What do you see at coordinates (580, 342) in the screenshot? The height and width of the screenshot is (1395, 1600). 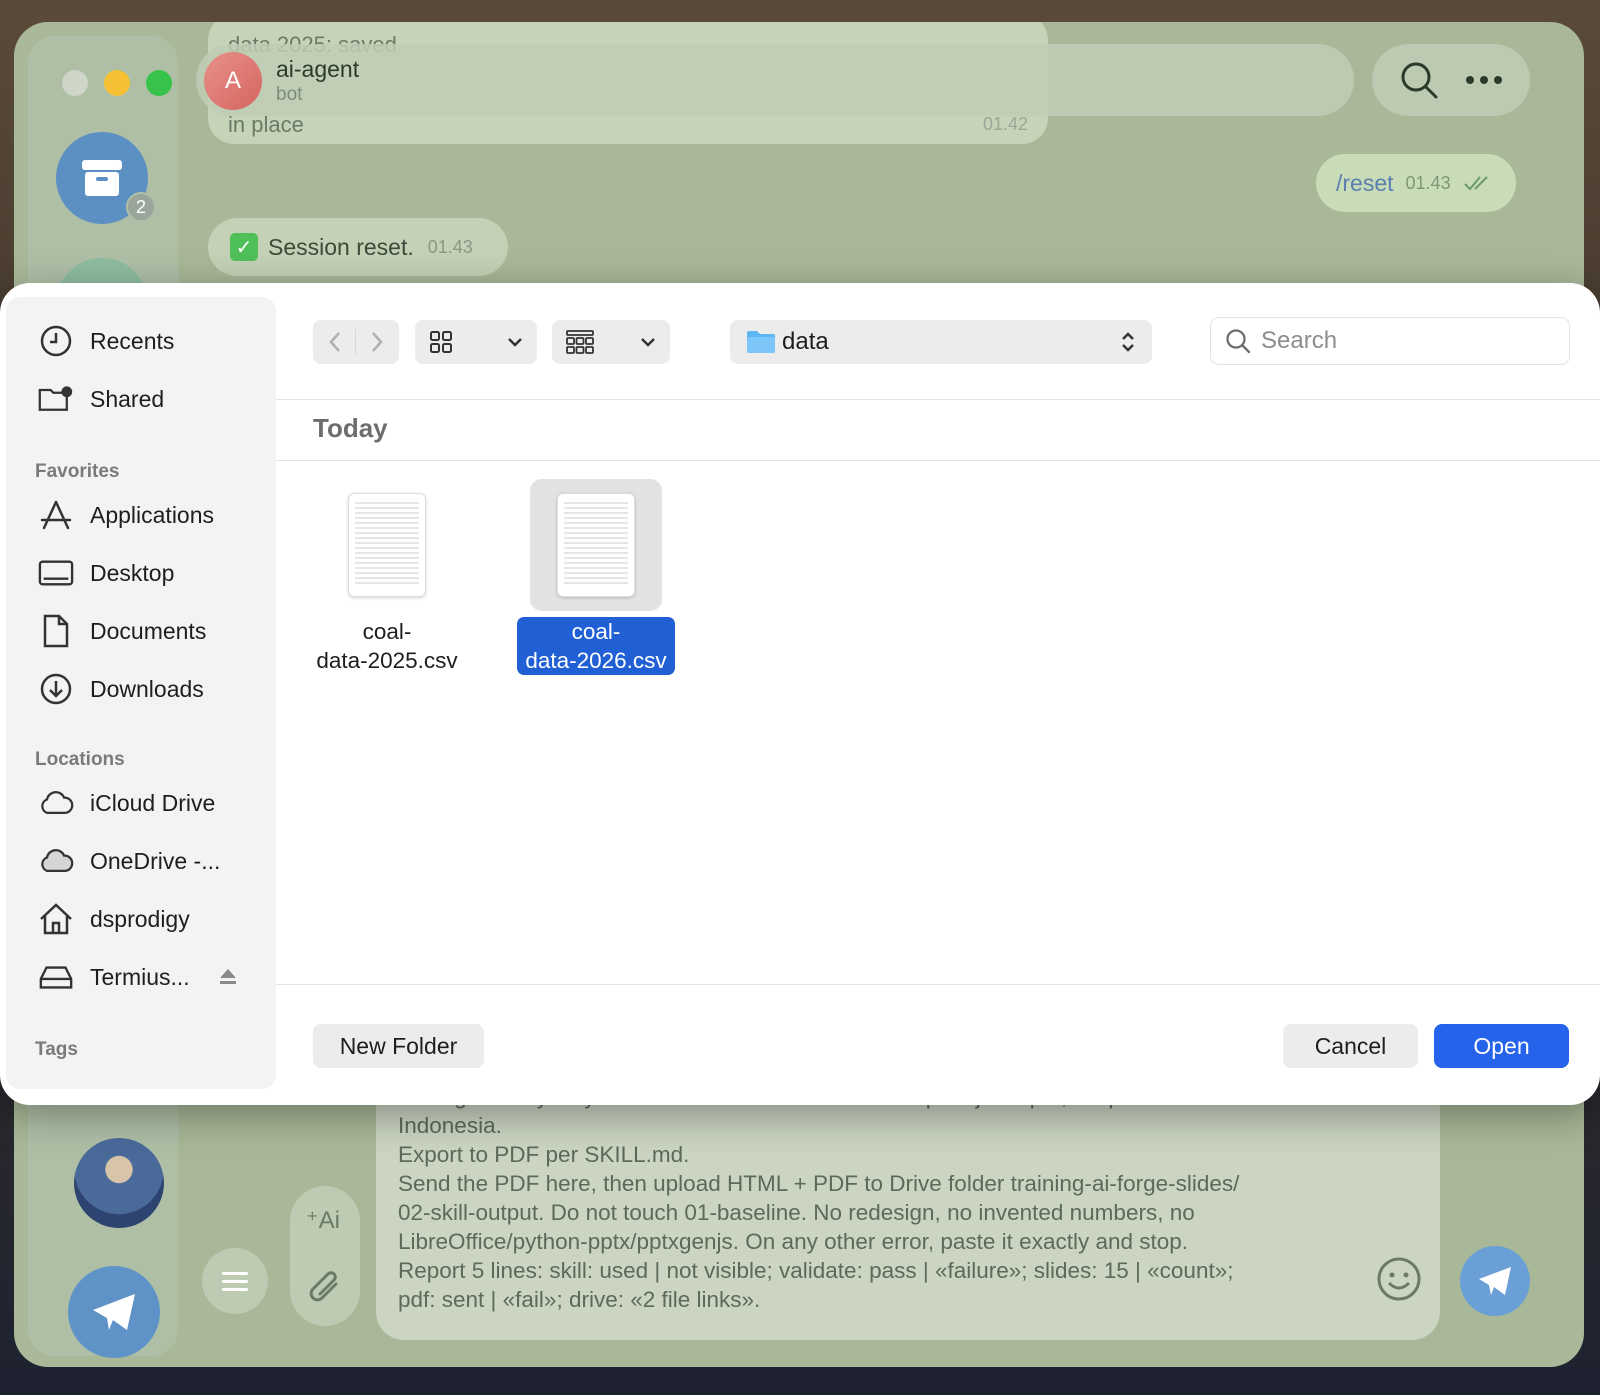 I see `gallery-grid-icon` at bounding box center [580, 342].